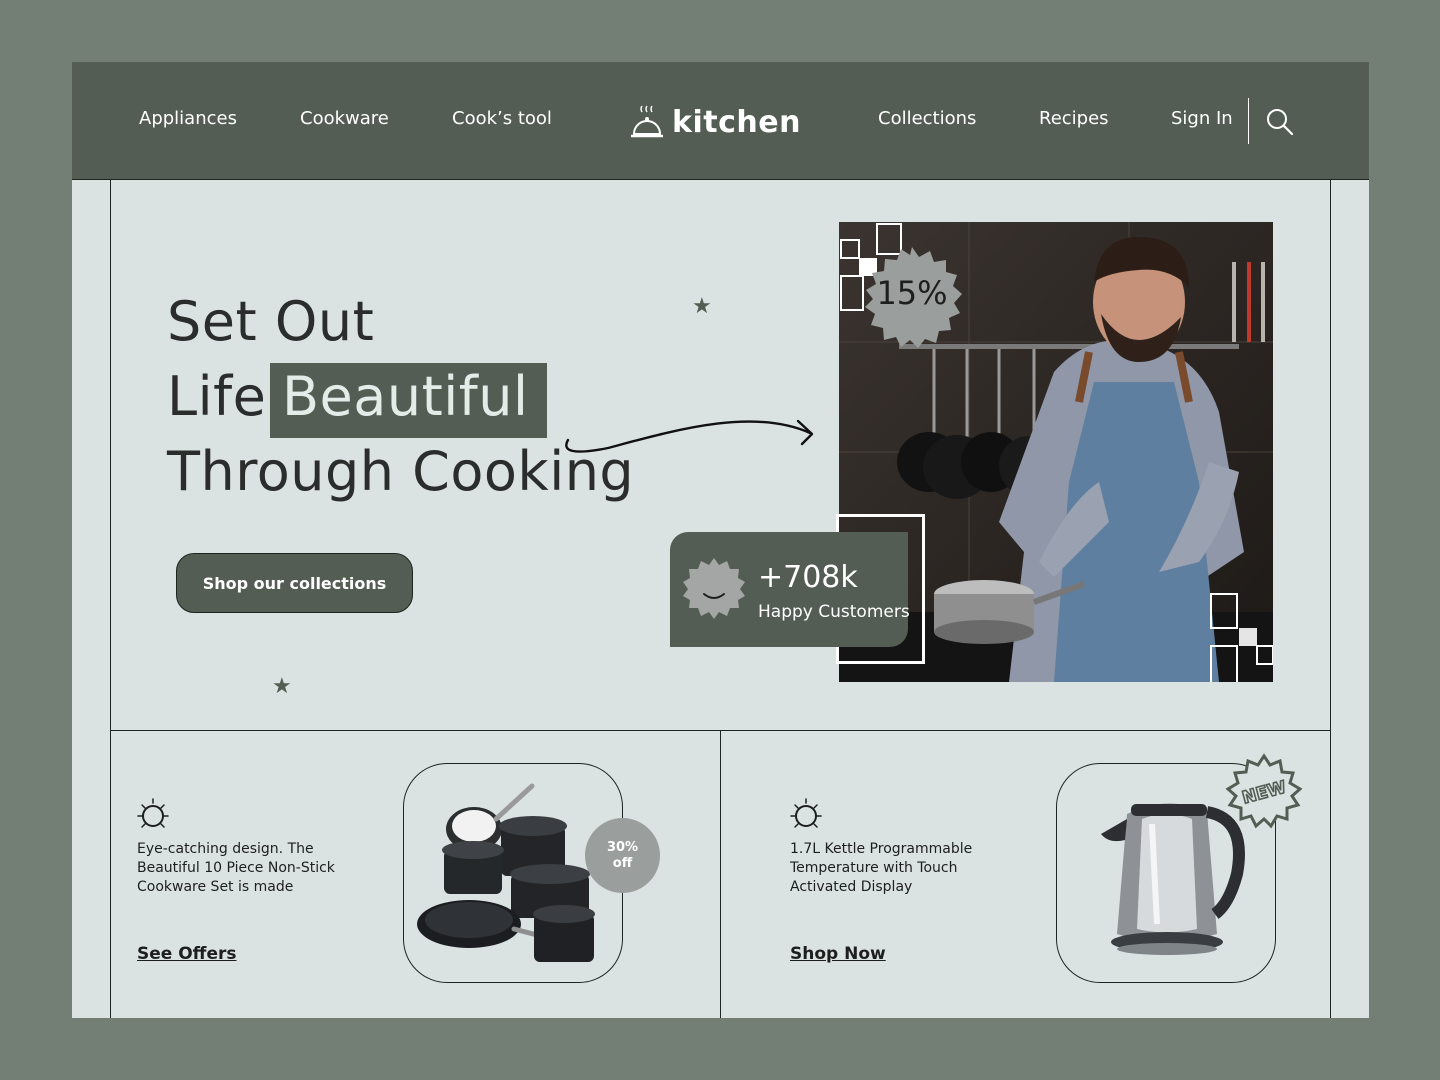 The width and height of the screenshot is (1440, 1080). Describe the element at coordinates (834, 612) in the screenshot. I see `stat-label: Happy Customers` at that location.